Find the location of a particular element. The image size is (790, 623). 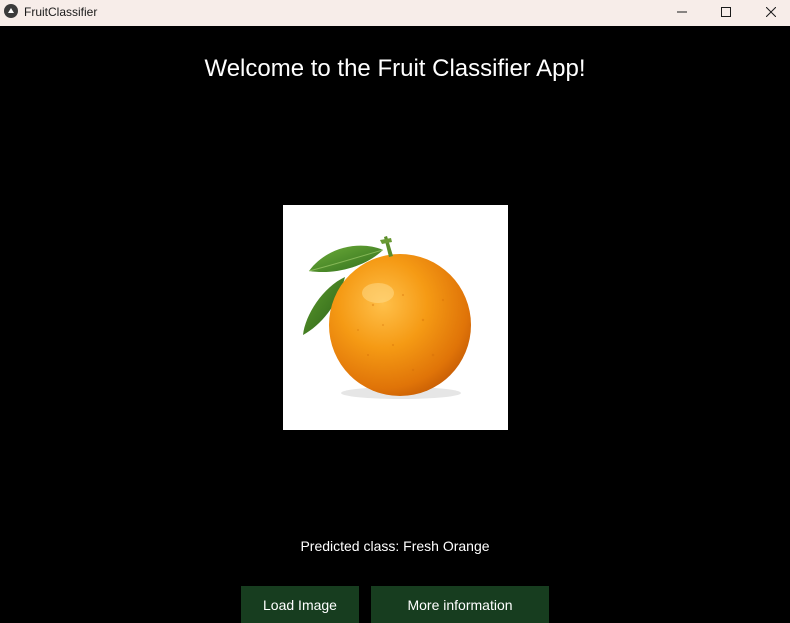

minimize-button is located at coordinates (682, 13).